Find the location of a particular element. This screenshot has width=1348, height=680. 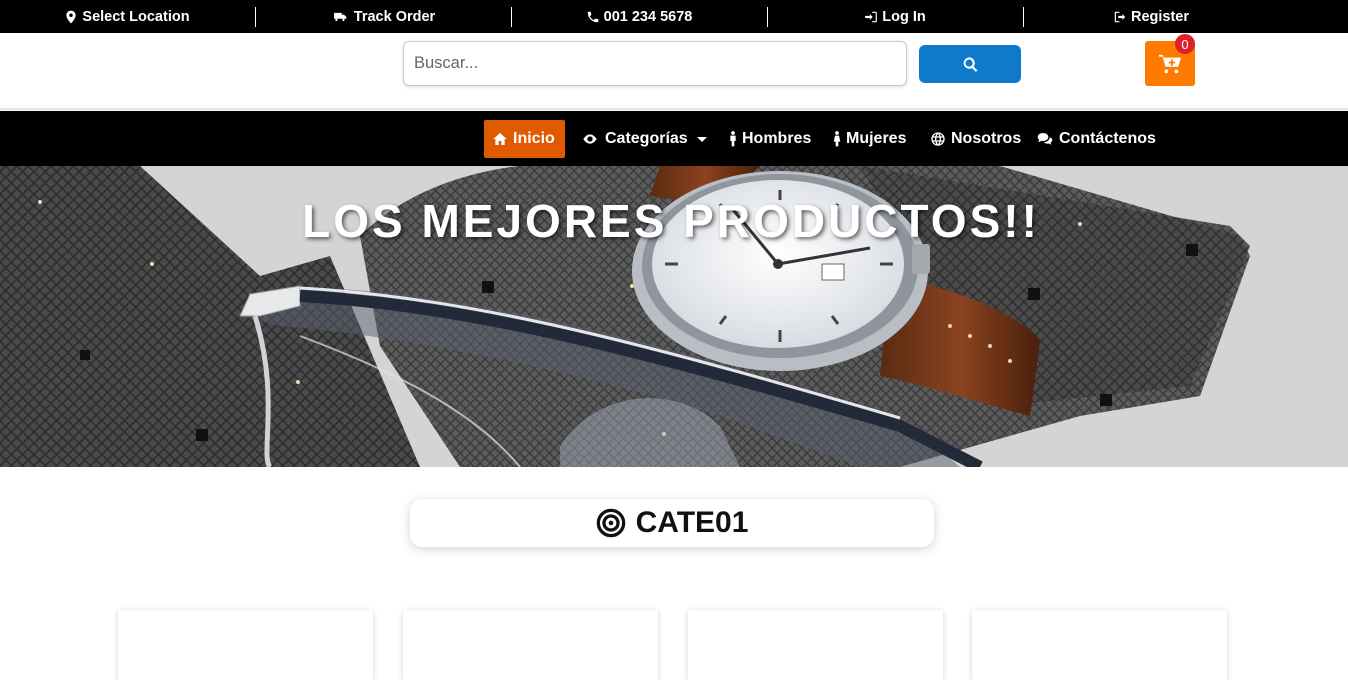

truck-icon is located at coordinates (340, 16).